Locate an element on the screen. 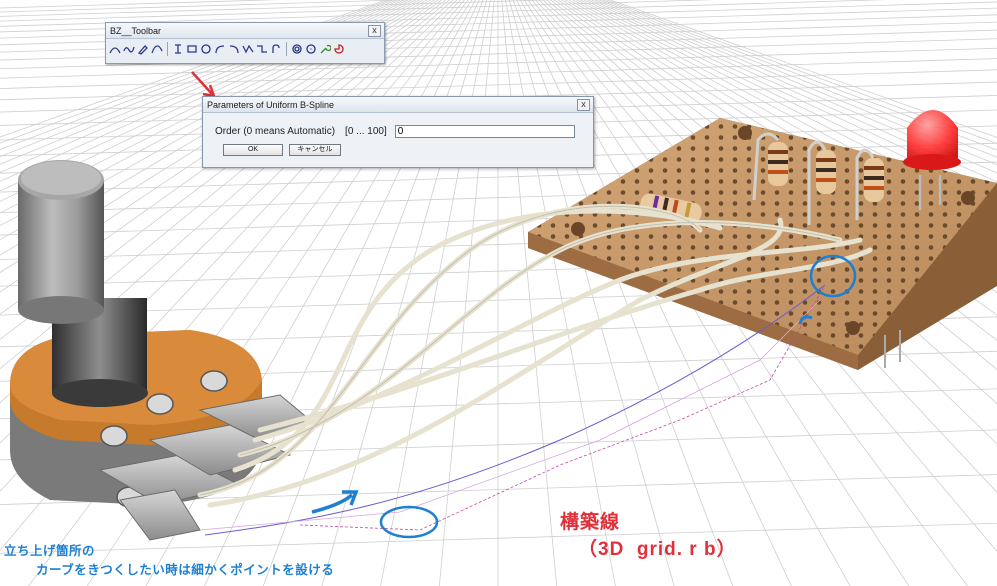 This screenshot has width=997, height=586. toolbar-wave-button is located at coordinates (129, 49).